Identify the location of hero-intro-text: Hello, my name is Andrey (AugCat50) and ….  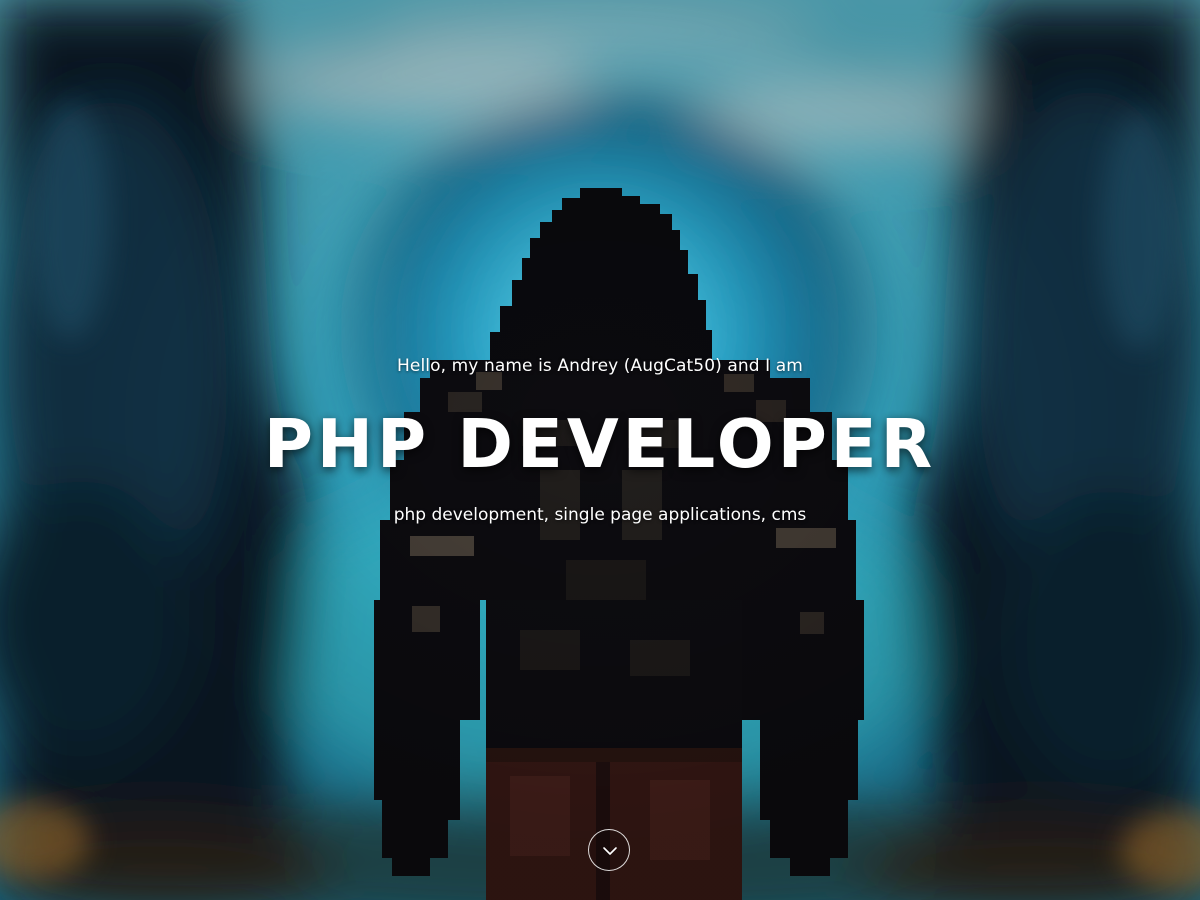
(600, 366).